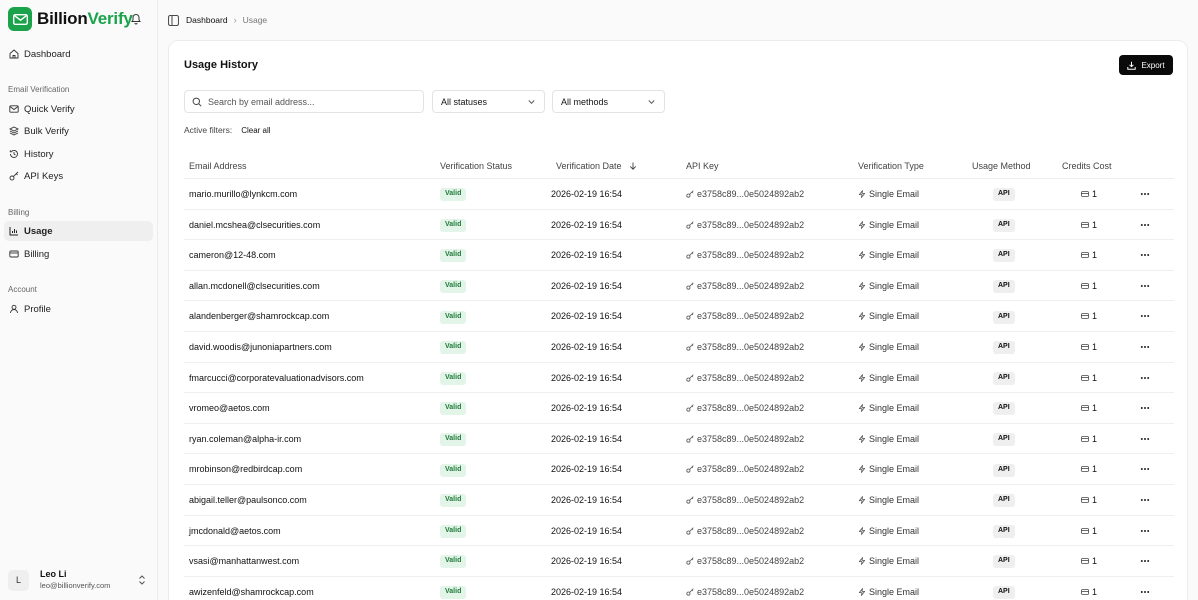  What do you see at coordinates (255, 130) in the screenshot?
I see `clear-all-button: Clear all` at bounding box center [255, 130].